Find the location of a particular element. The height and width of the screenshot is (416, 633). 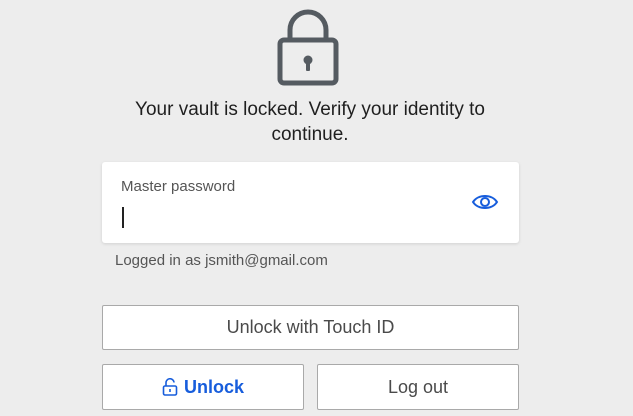

master-password-field: Master password is located at coordinates (310, 202).